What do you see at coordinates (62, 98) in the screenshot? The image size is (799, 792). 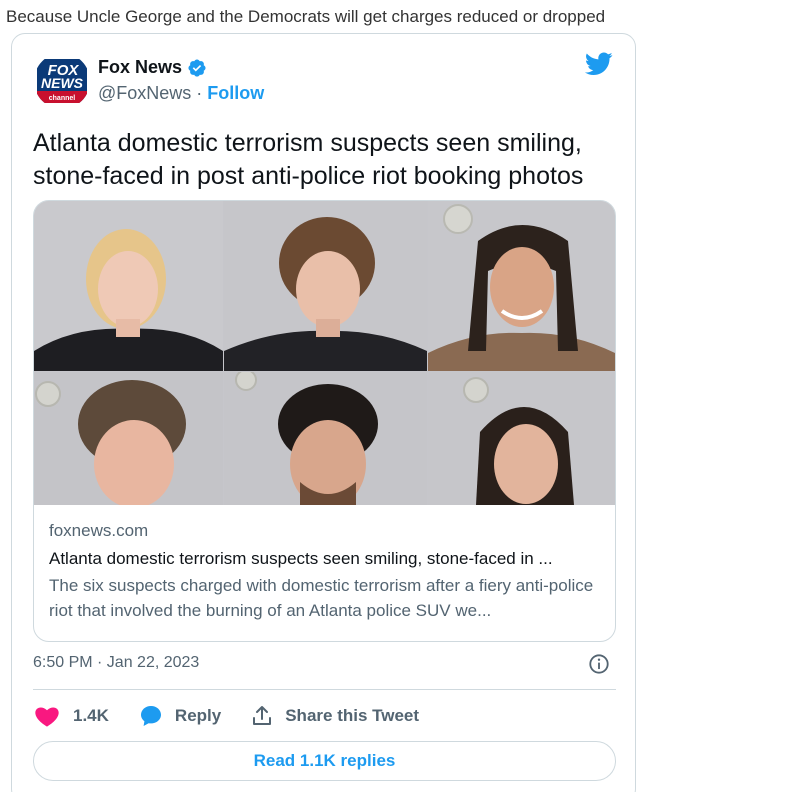 I see `logo-text-channel: channel` at bounding box center [62, 98].